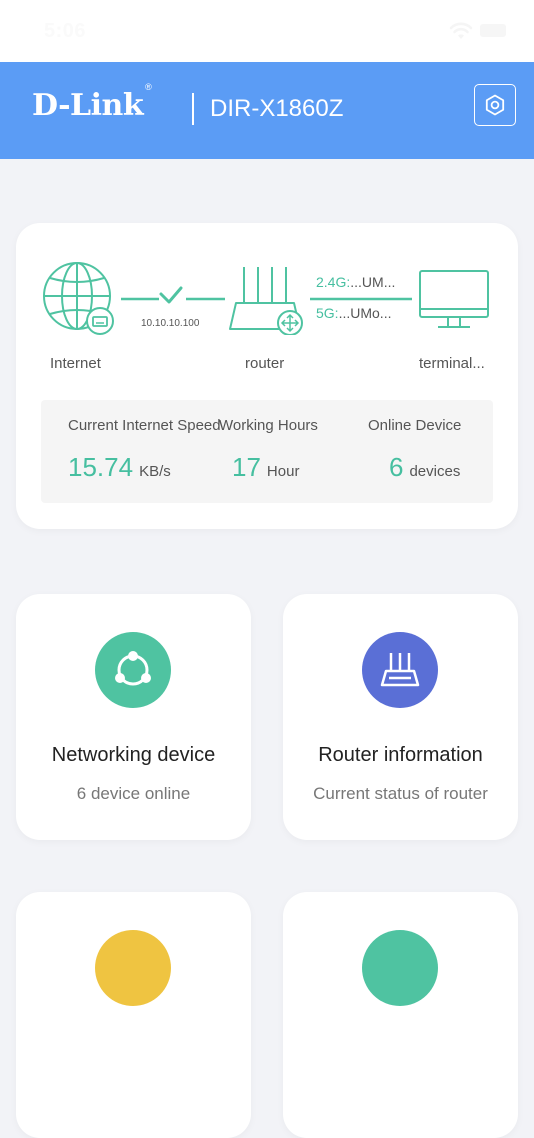 This screenshot has width=534, height=1138. I want to click on router-info-icon, so click(400, 670).